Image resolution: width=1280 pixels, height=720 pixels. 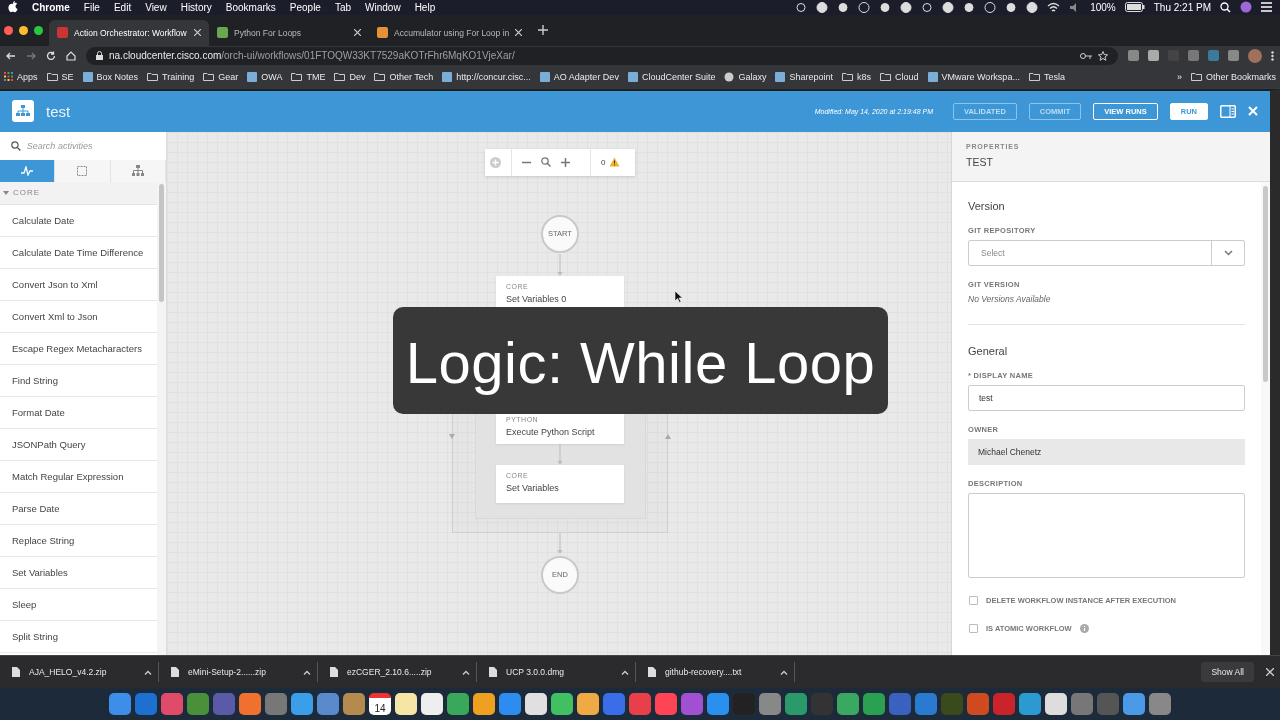 I want to click on apps-grid-icon, so click(x=8, y=77).